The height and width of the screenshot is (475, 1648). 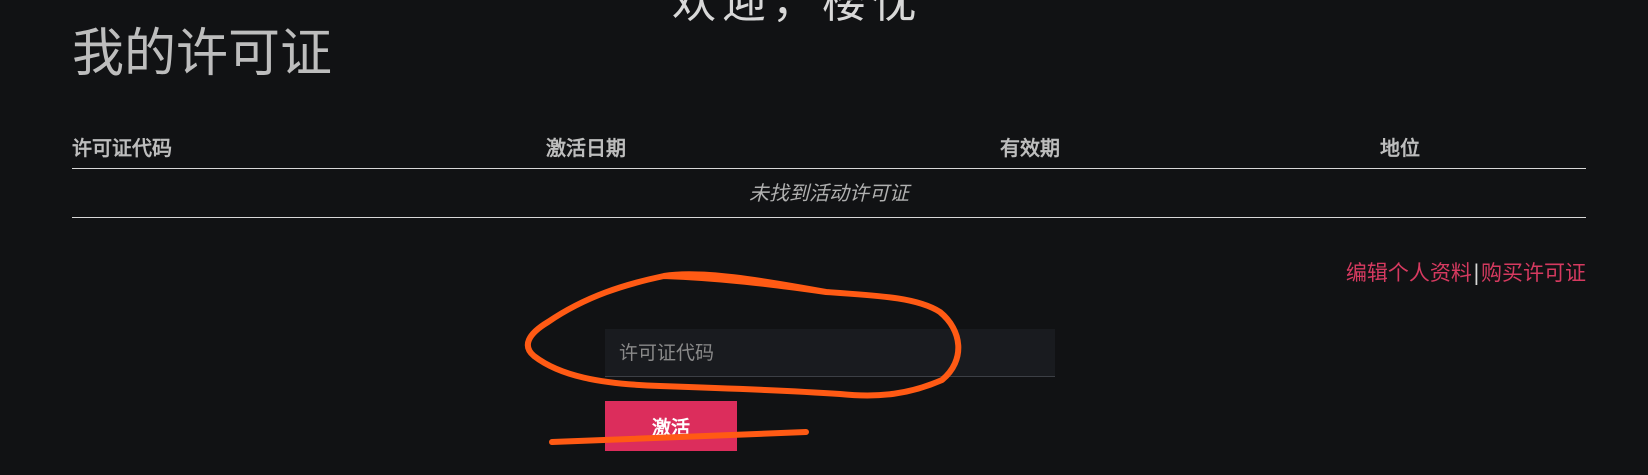 I want to click on welcome-heading-cut: 欢迎，楼忱, so click(x=797, y=14).